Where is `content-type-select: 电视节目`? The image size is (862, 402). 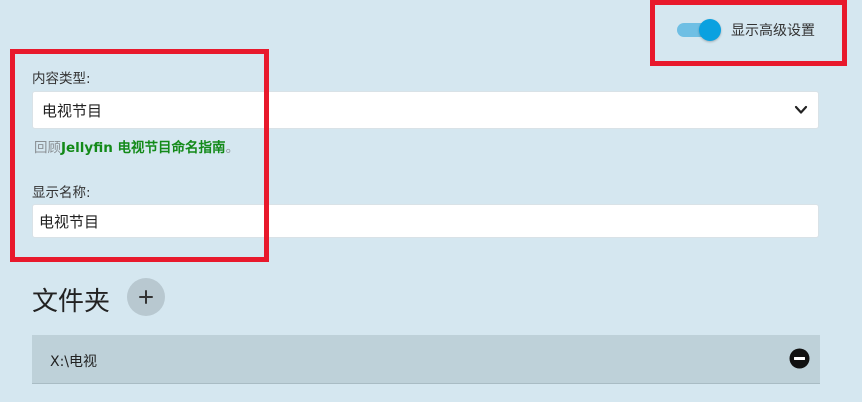
content-type-select: 电视节目 is located at coordinates (425, 110).